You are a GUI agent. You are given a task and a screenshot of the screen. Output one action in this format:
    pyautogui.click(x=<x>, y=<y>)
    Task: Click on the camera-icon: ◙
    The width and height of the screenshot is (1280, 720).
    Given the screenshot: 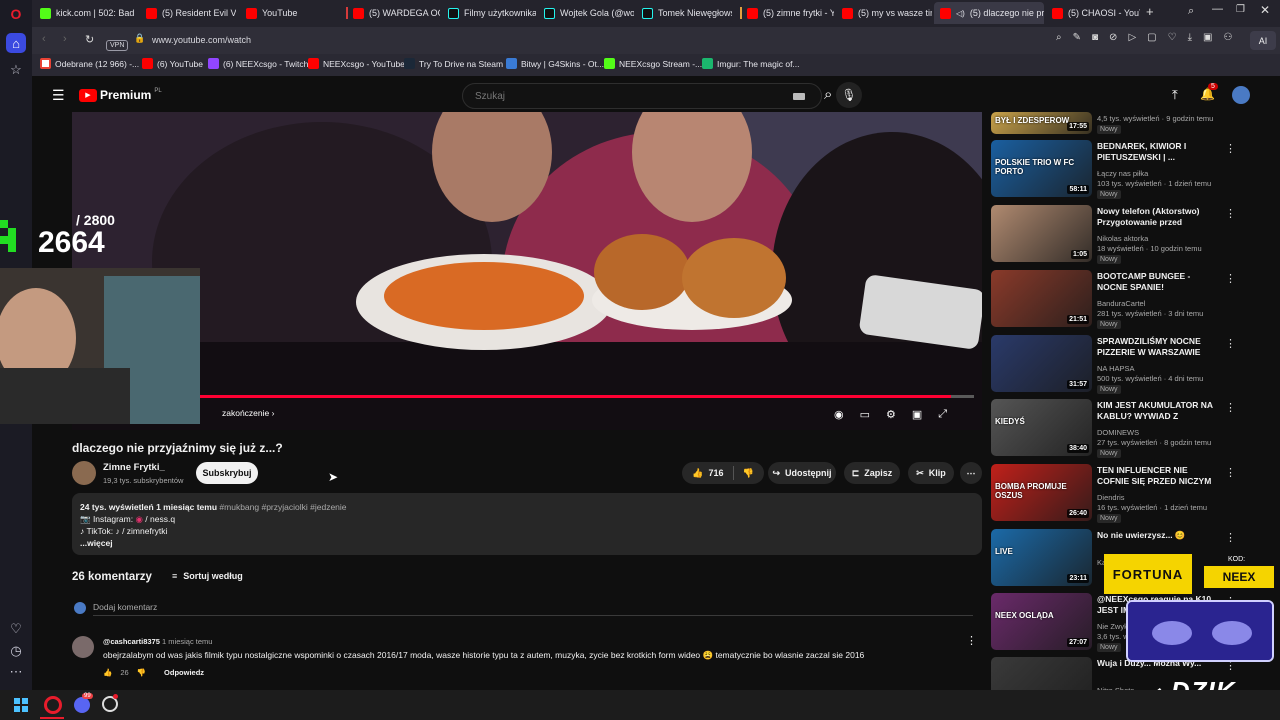 What is the action you would take?
    pyautogui.click(x=1095, y=37)
    